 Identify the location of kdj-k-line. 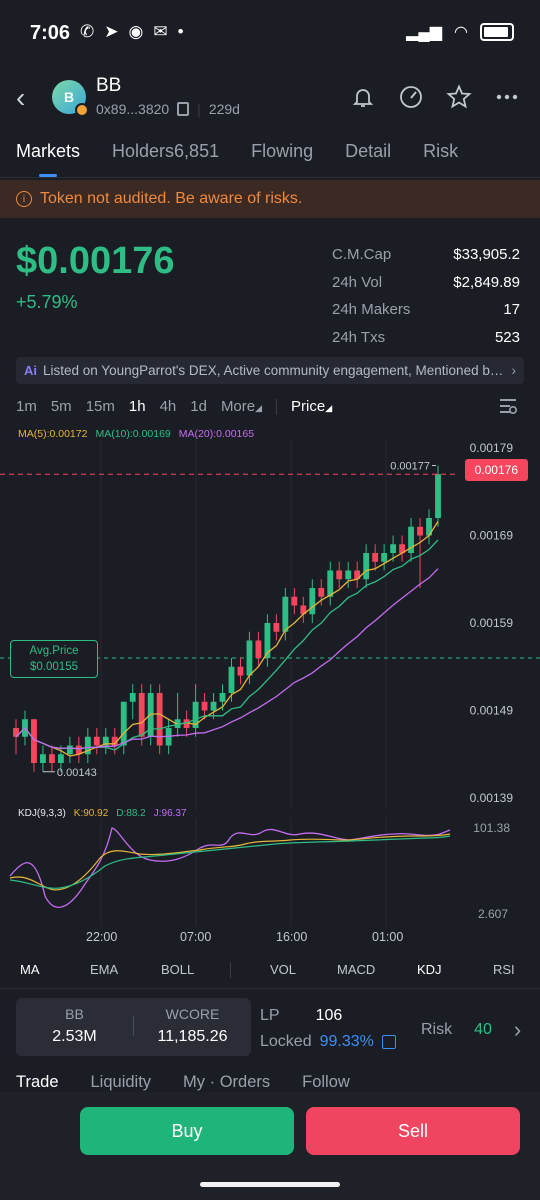
(230, 862).